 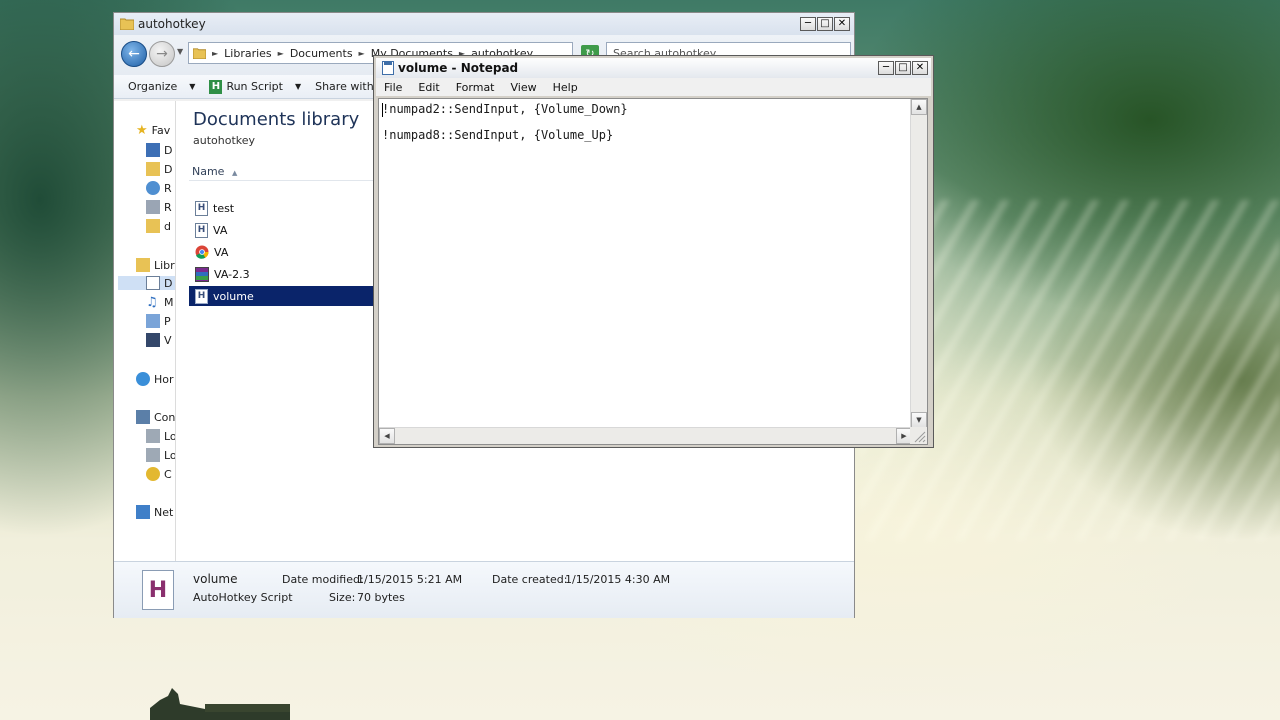 I want to click on forward-button: →, so click(x=162, y=54).